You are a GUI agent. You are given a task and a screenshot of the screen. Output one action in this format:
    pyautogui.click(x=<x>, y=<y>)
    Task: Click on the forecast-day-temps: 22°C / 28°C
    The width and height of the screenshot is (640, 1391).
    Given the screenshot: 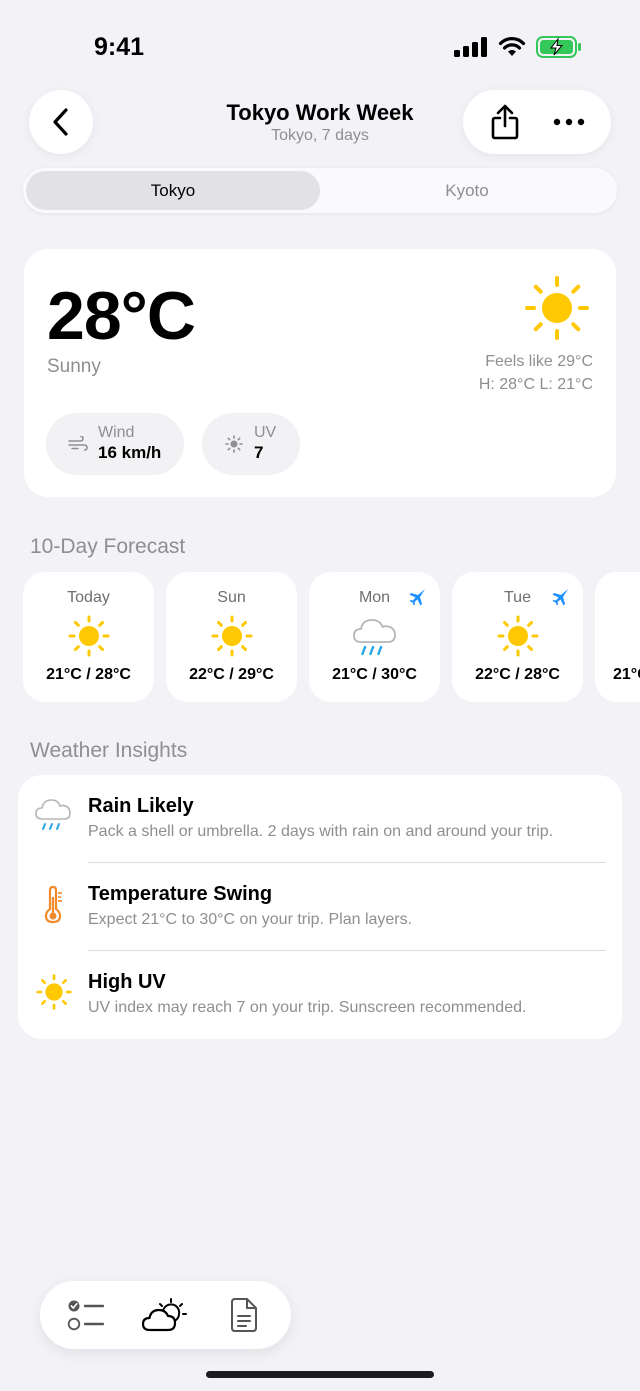 What is the action you would take?
    pyautogui.click(x=517, y=674)
    